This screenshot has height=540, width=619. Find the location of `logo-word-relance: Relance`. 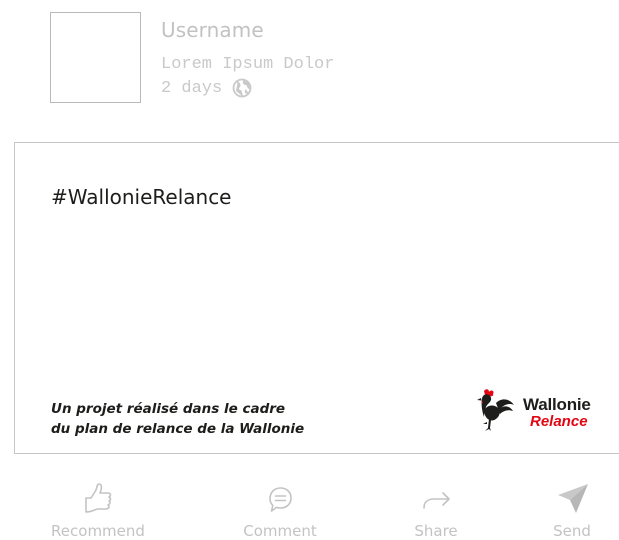

logo-word-relance: Relance is located at coordinates (559, 421).